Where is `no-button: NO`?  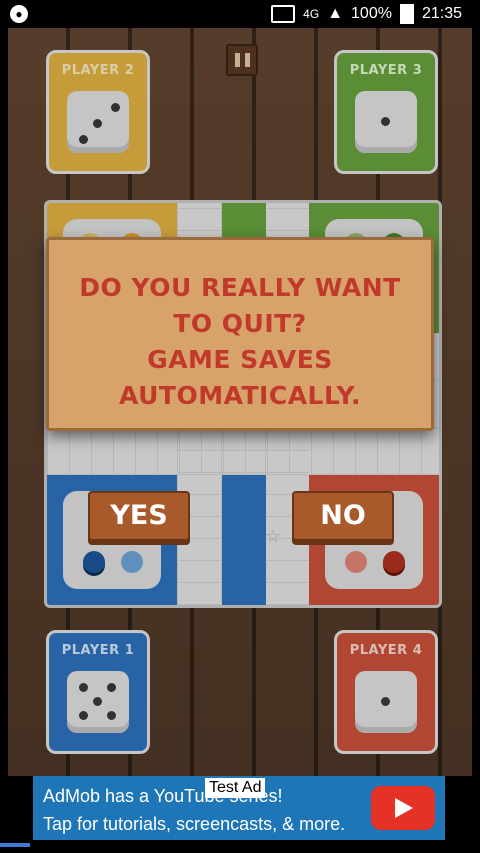 no-button: NO is located at coordinates (343, 516).